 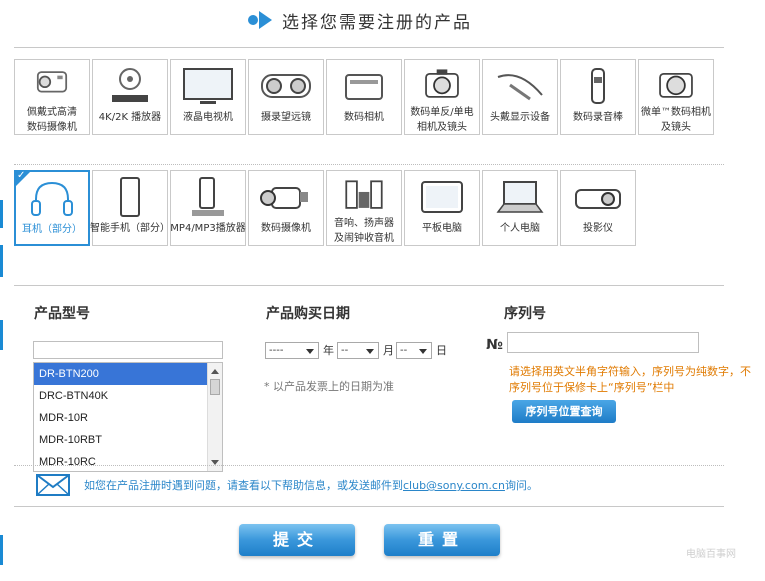 I want to click on category-tile-action-cam: 佩戴式高清 数码摄像机, so click(x=52, y=97).